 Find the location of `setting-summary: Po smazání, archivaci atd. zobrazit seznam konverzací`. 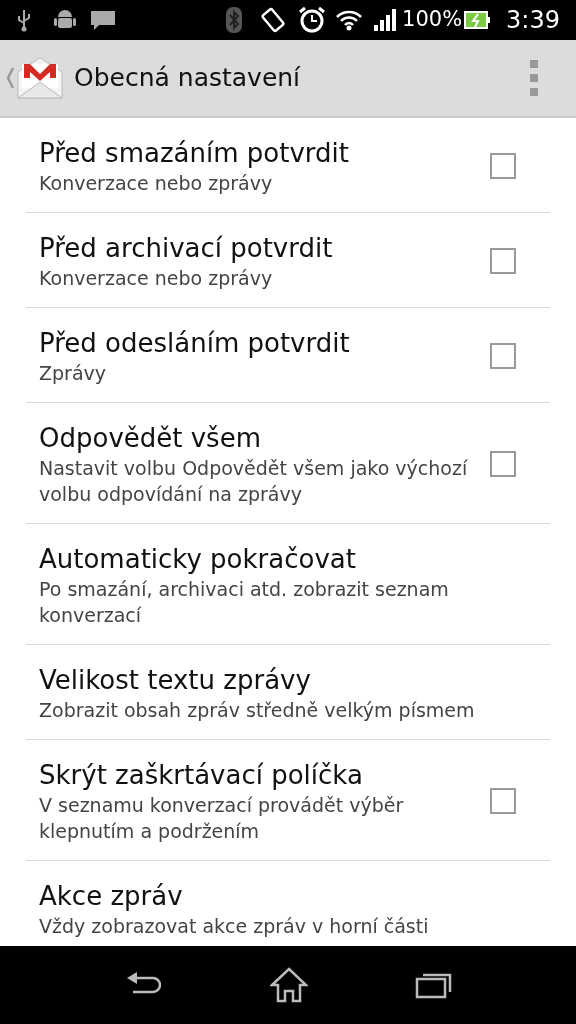

setting-summary: Po smazání, archivaci atd. zobrazit seznam konverzací is located at coordinates (244, 602).